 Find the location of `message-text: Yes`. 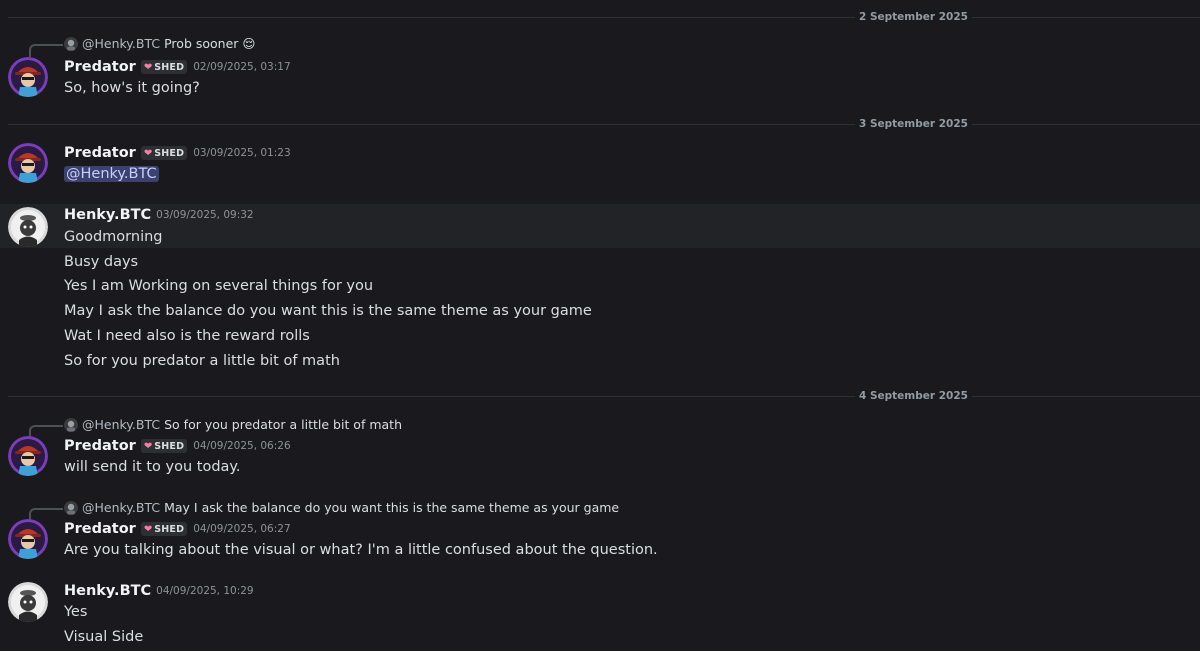

message-text: Yes is located at coordinates (76, 612).